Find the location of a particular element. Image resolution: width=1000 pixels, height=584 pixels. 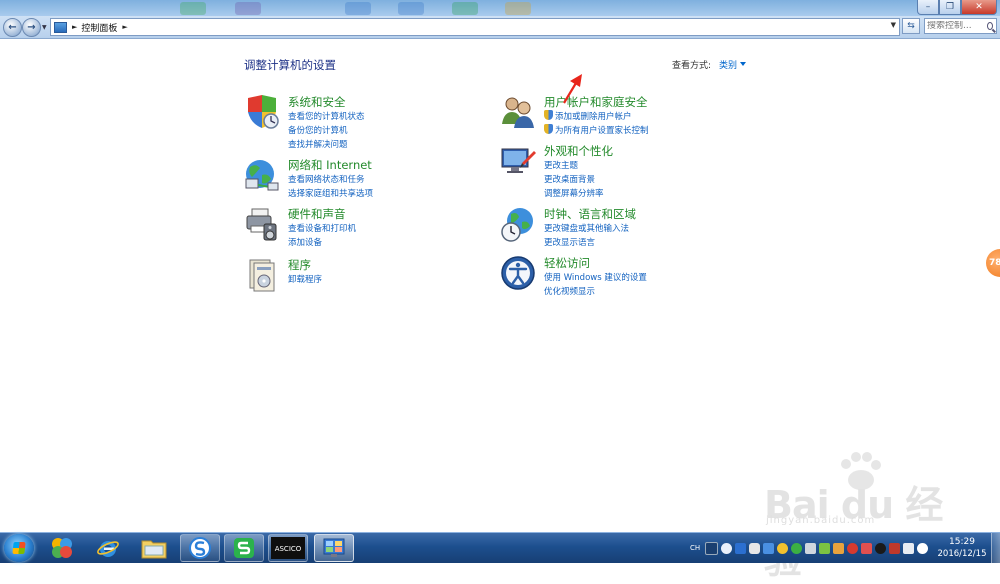

link-optimize-video: 优化视频显示 is located at coordinates (569, 291).